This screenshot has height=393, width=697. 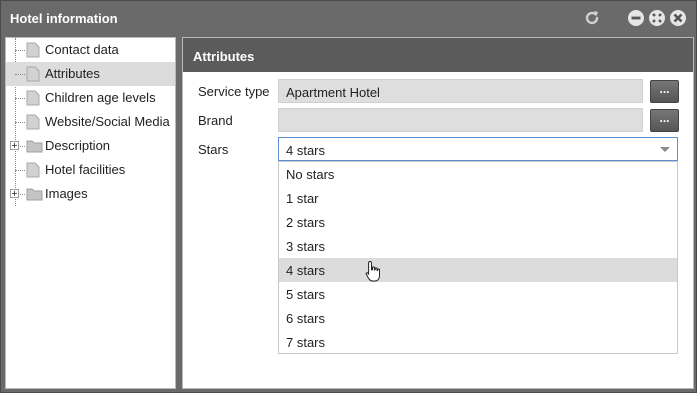 What do you see at coordinates (82, 49) in the screenshot?
I see `tree-item-label: Contact data` at bounding box center [82, 49].